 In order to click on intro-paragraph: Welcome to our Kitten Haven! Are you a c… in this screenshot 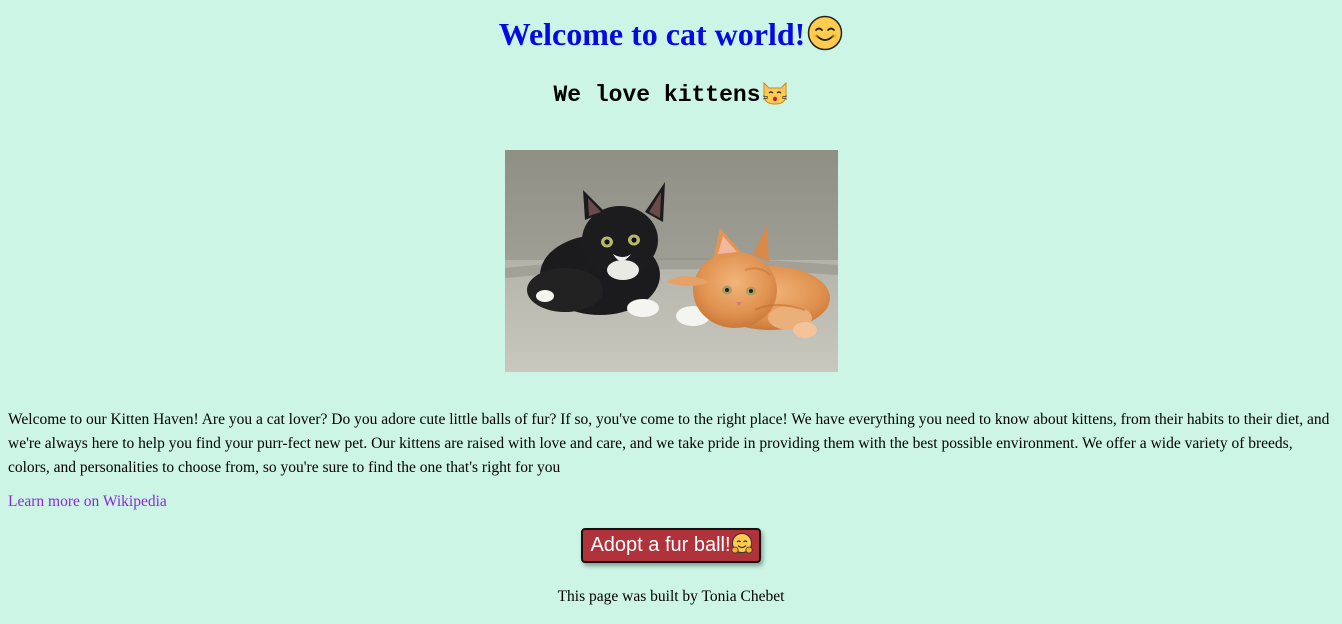, I will do `click(669, 443)`.